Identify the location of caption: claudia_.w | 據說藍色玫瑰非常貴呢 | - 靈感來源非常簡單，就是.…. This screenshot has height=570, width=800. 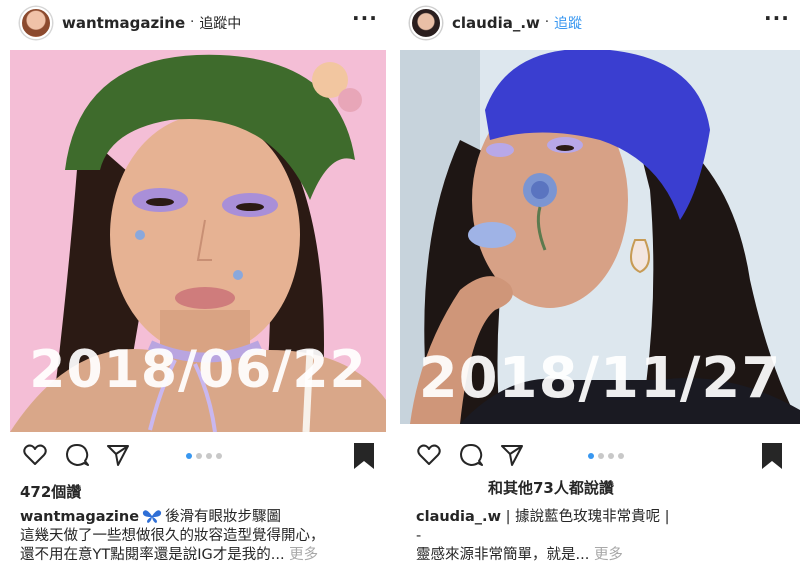
(601, 536).